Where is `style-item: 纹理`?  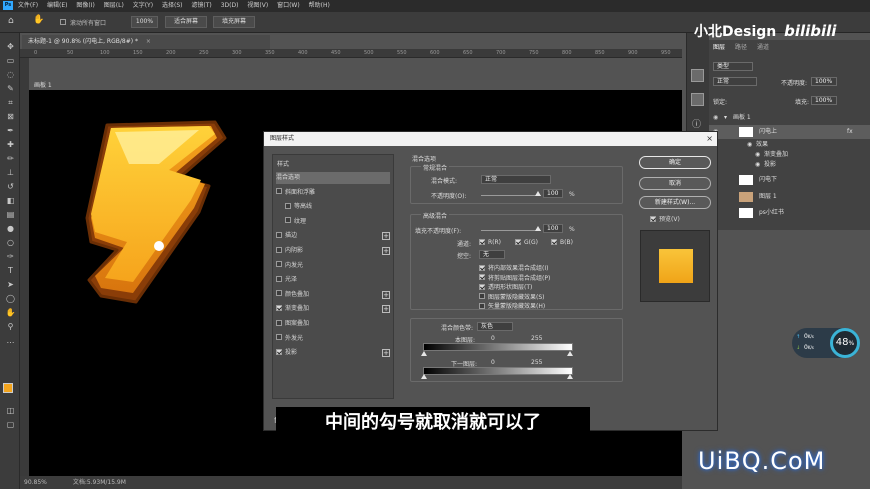 style-item: 纹理 is located at coordinates (333, 222).